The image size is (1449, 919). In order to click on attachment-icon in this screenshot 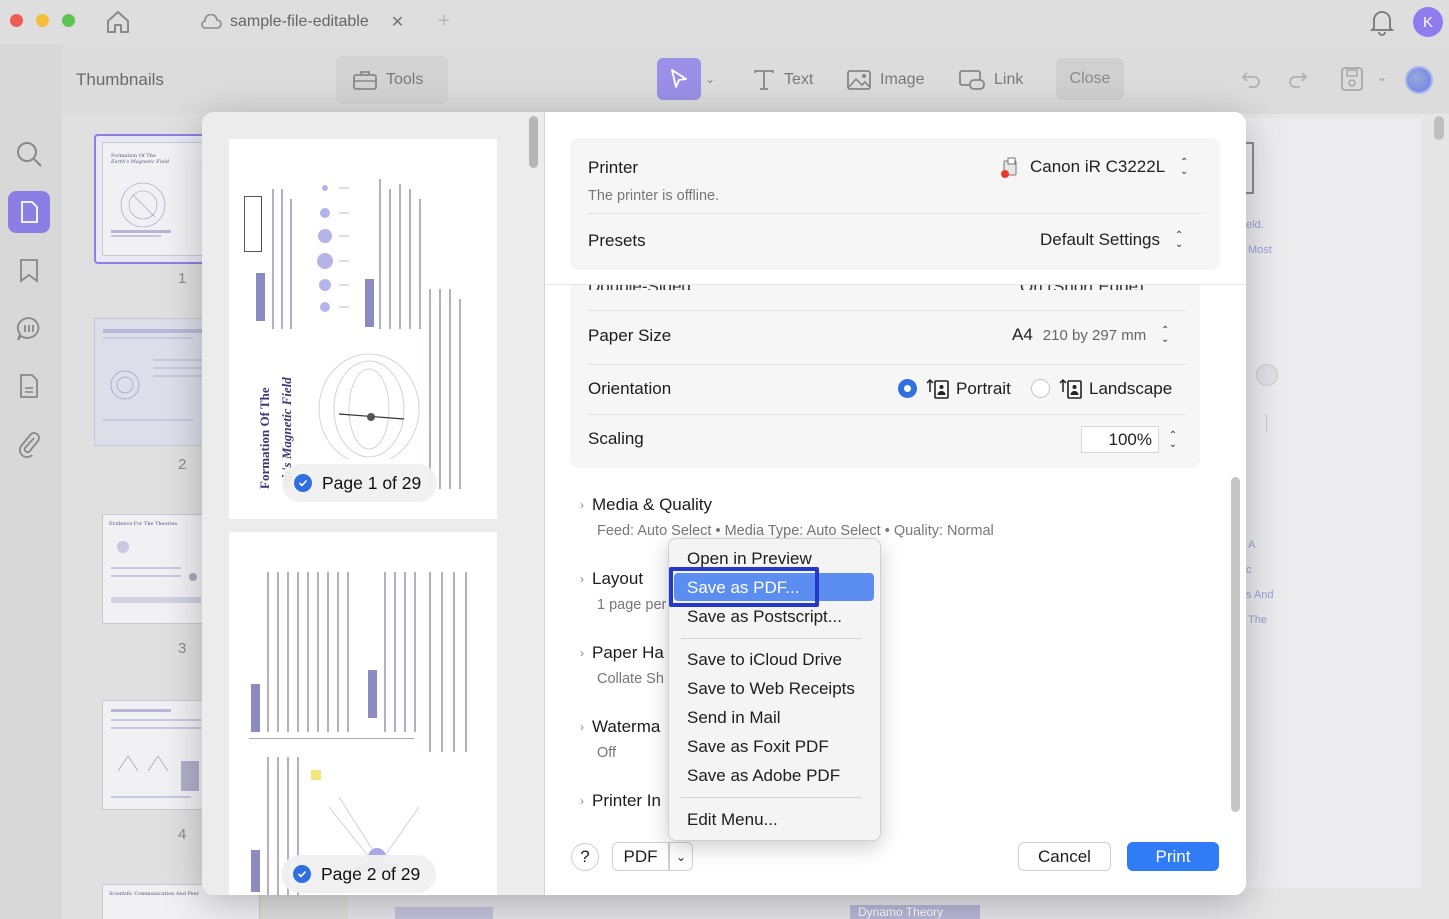, I will do `click(29, 444)`.